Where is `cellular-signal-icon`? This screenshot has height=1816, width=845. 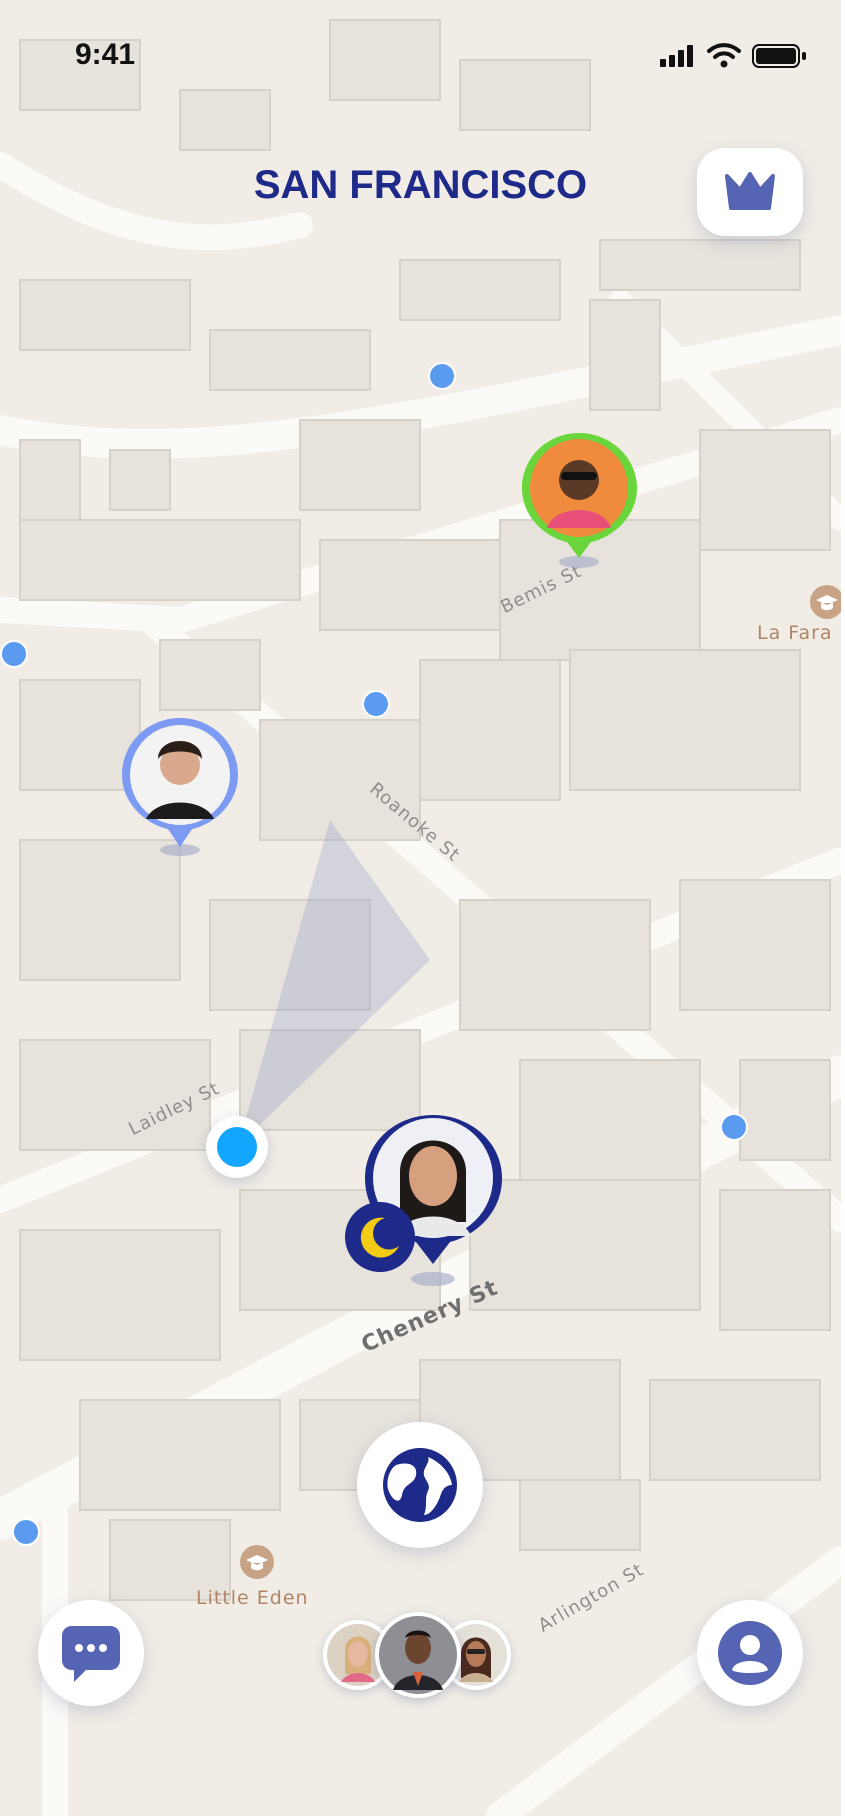 cellular-signal-icon is located at coordinates (678, 58).